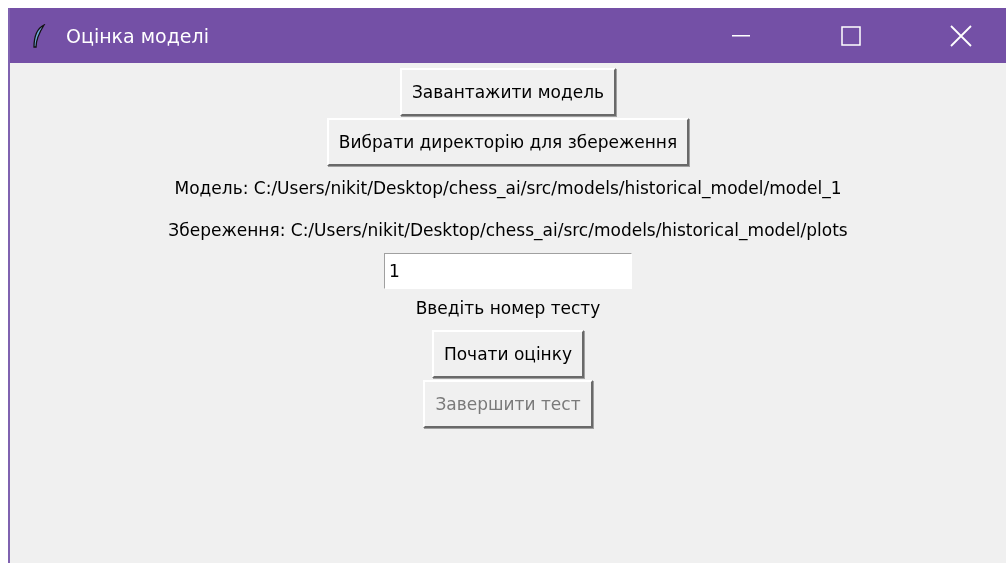 The image size is (1006, 563). I want to click on info-label: Збереження: C:/Users/nikit/Desktop/chess_ai/src/models/historical_model/plots, so click(508, 231).